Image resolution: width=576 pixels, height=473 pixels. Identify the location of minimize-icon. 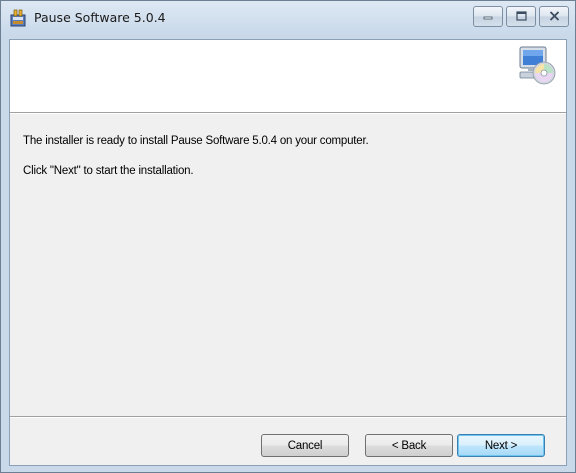
(488, 17).